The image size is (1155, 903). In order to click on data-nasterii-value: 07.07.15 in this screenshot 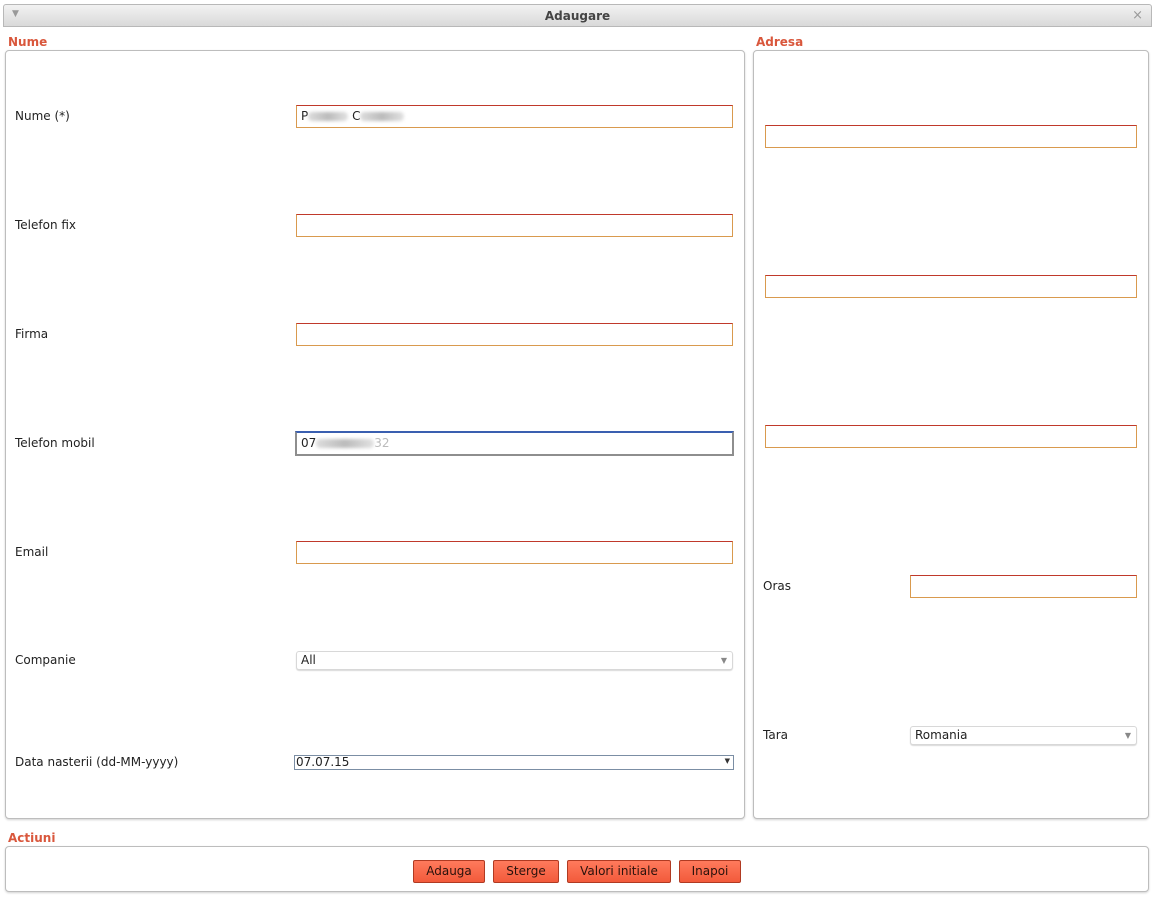, I will do `click(323, 762)`.